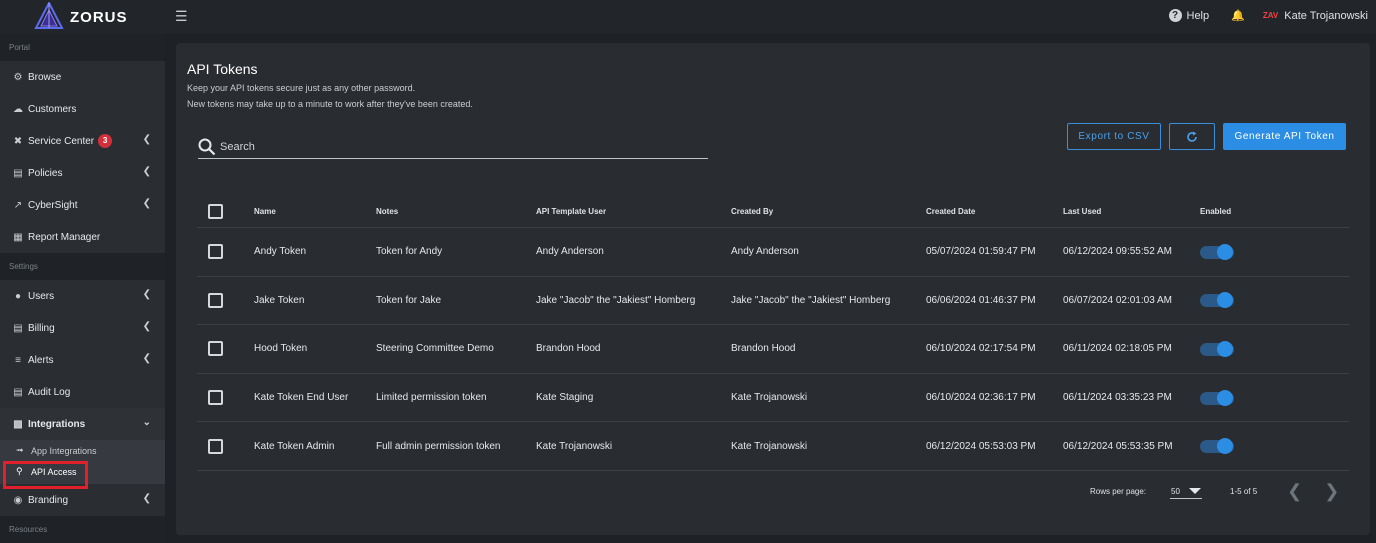 The image size is (1376, 543). I want to click on menu-toggle-icon: ☰, so click(181, 16).